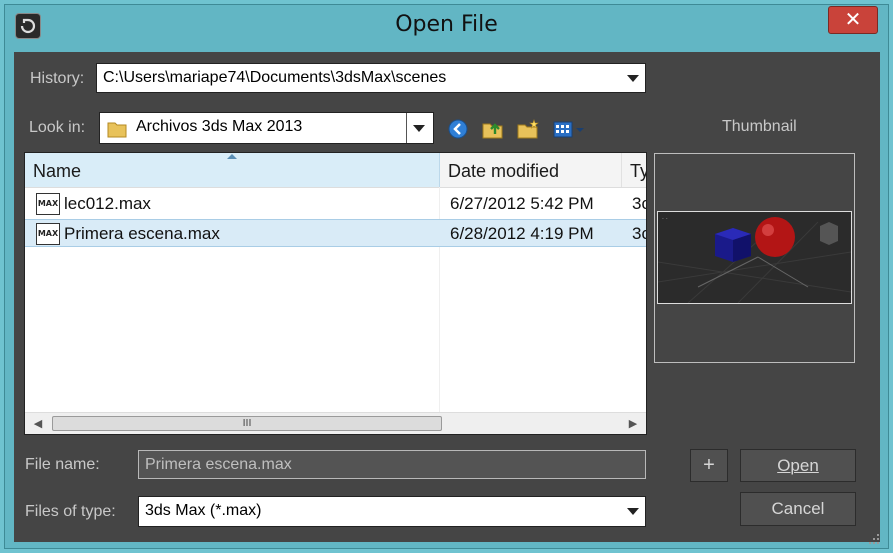  I want to click on new-folder-icon, so click(527, 129).